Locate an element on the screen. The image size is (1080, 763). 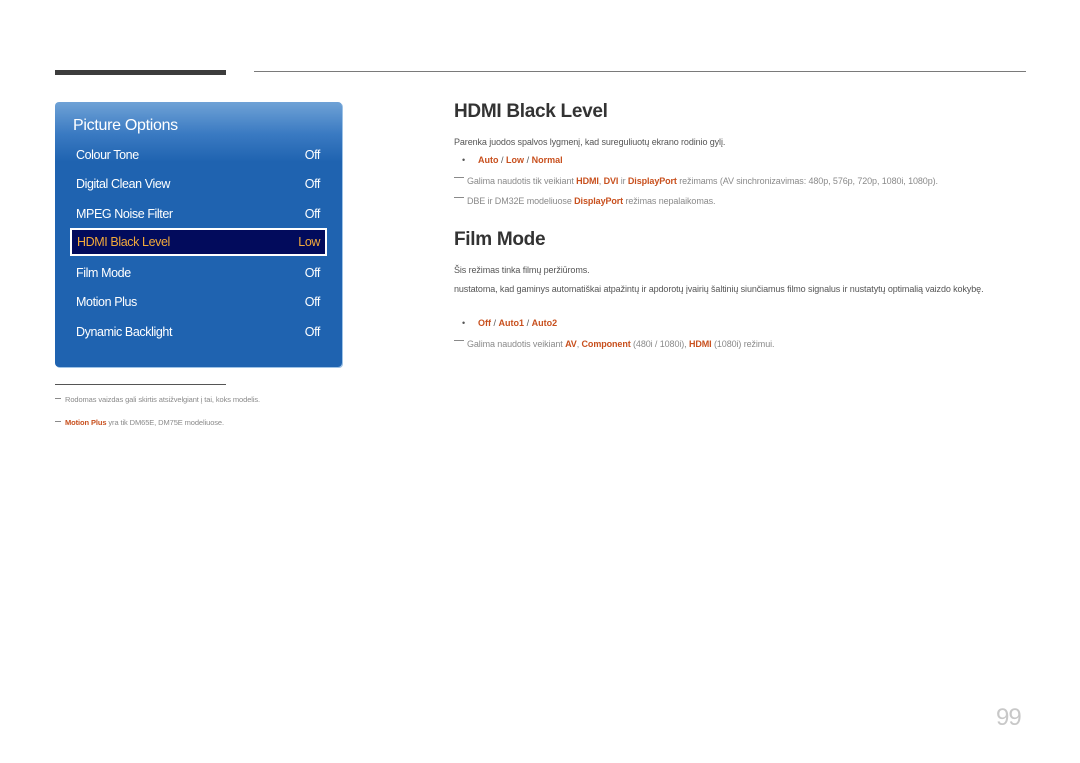
menu-item-digital-clean-view: Digital Clean View Off is located at coordinates (198, 184).